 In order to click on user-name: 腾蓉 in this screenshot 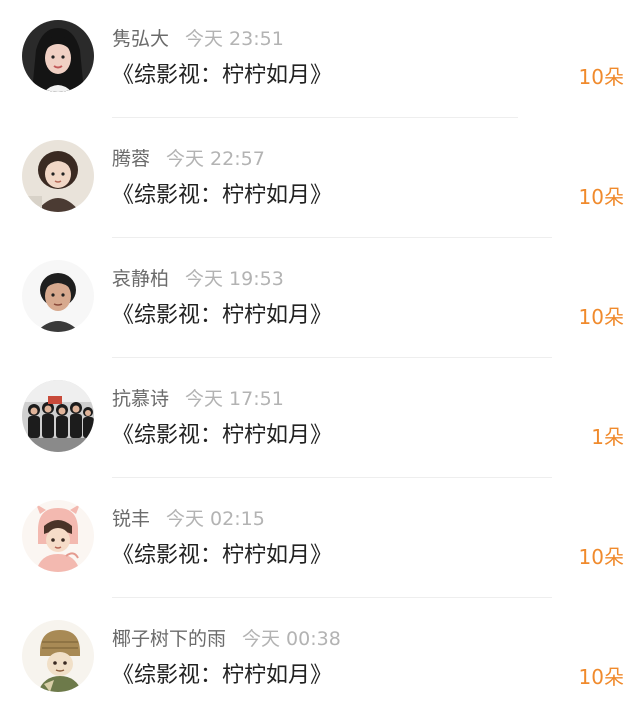, I will do `click(131, 159)`.